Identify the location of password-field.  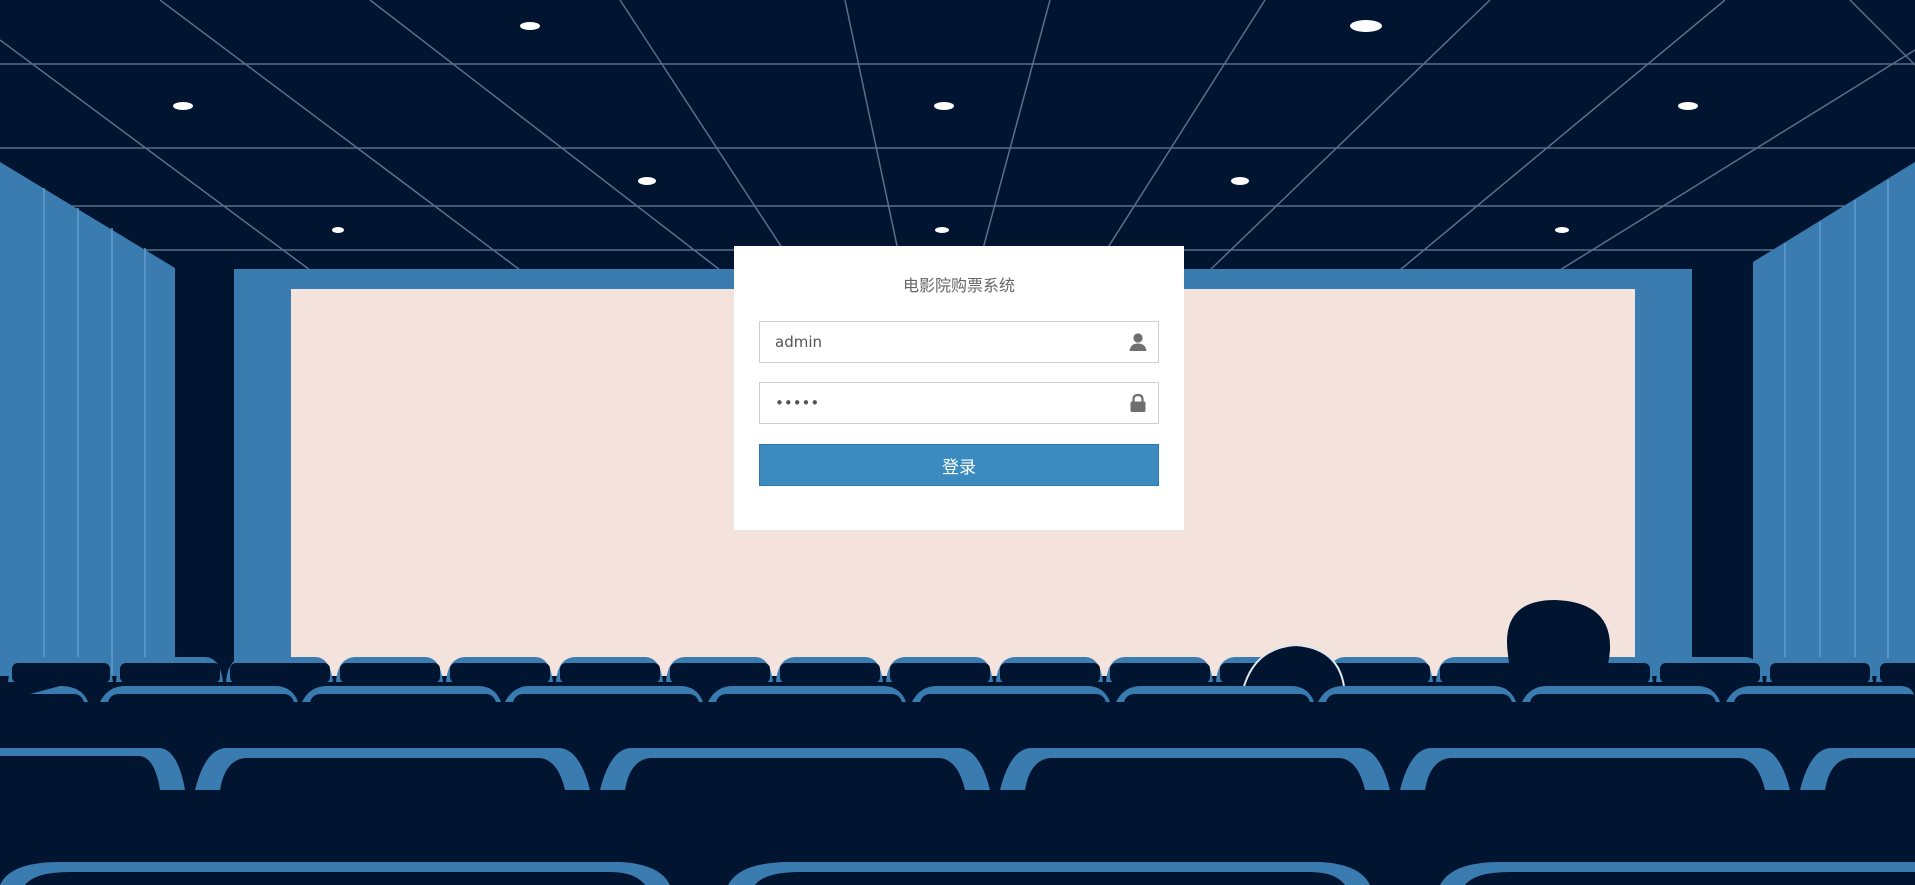
(959, 403).